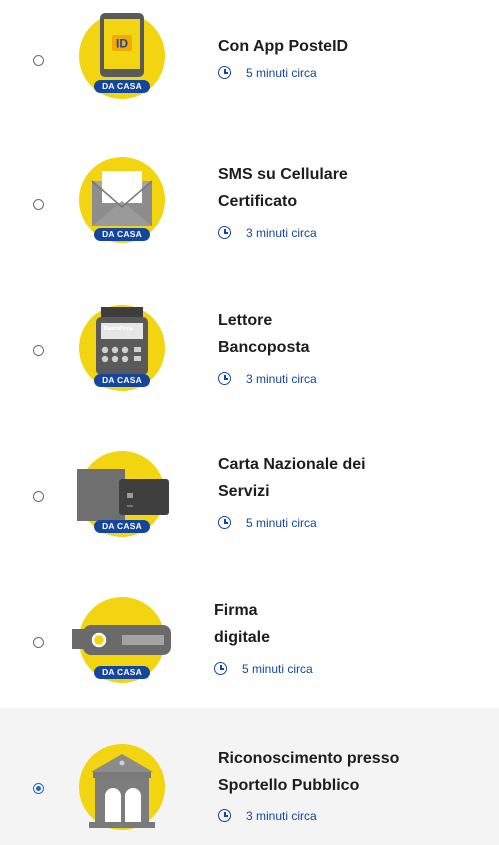 This screenshot has height=845, width=499. Describe the element at coordinates (118, 329) in the screenshot. I see `icon-bancoposta-label: BancoPosta` at that location.